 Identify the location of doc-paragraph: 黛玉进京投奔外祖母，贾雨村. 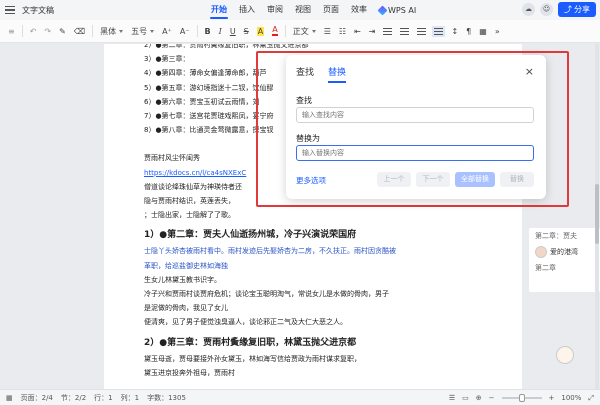
(324, 373).